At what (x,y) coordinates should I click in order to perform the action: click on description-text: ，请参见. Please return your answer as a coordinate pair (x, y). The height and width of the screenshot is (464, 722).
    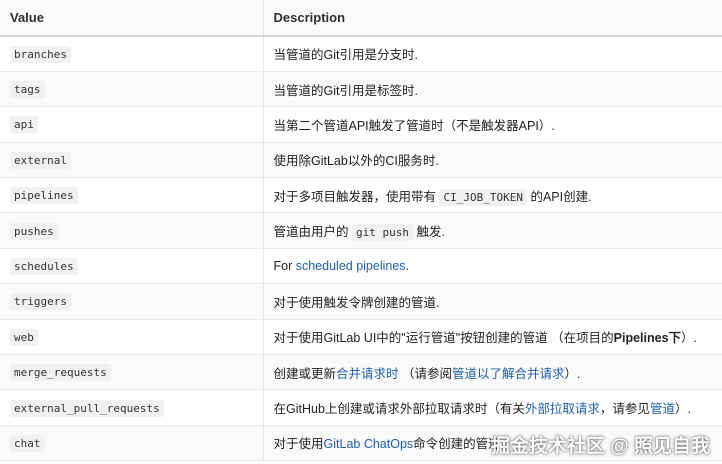
    Looking at the image, I should click on (624, 409).